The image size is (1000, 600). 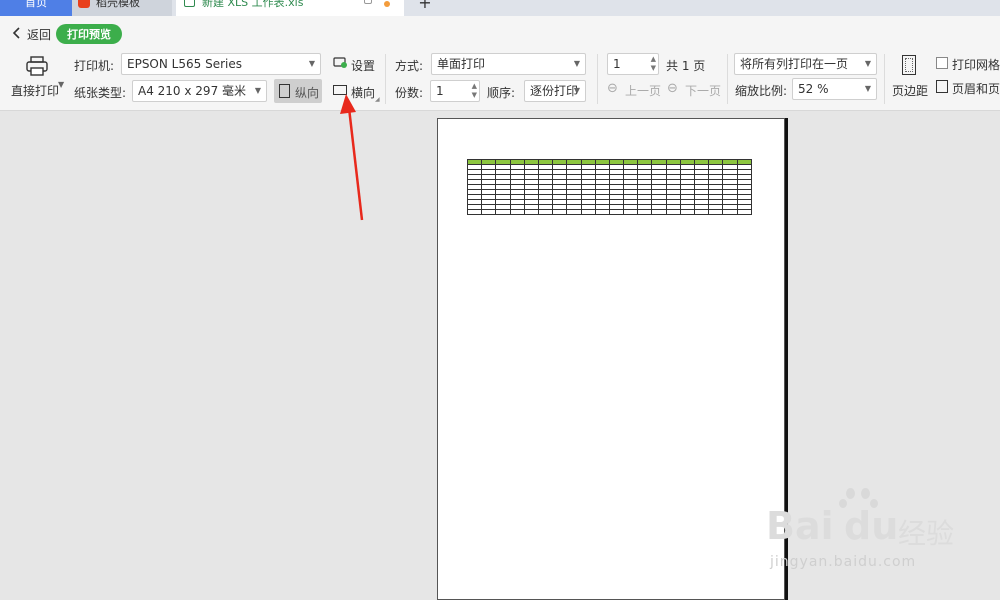 I want to click on gridlines-label: 打印网格线, so click(x=976, y=65).